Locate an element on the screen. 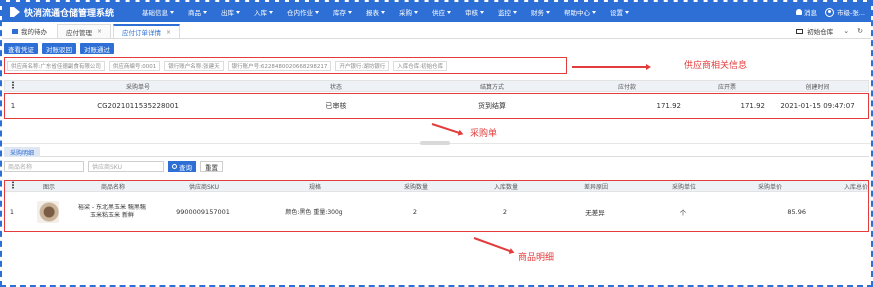 This screenshot has height=287, width=873. supplier-sku-input: 供应商SKU is located at coordinates (126, 166).